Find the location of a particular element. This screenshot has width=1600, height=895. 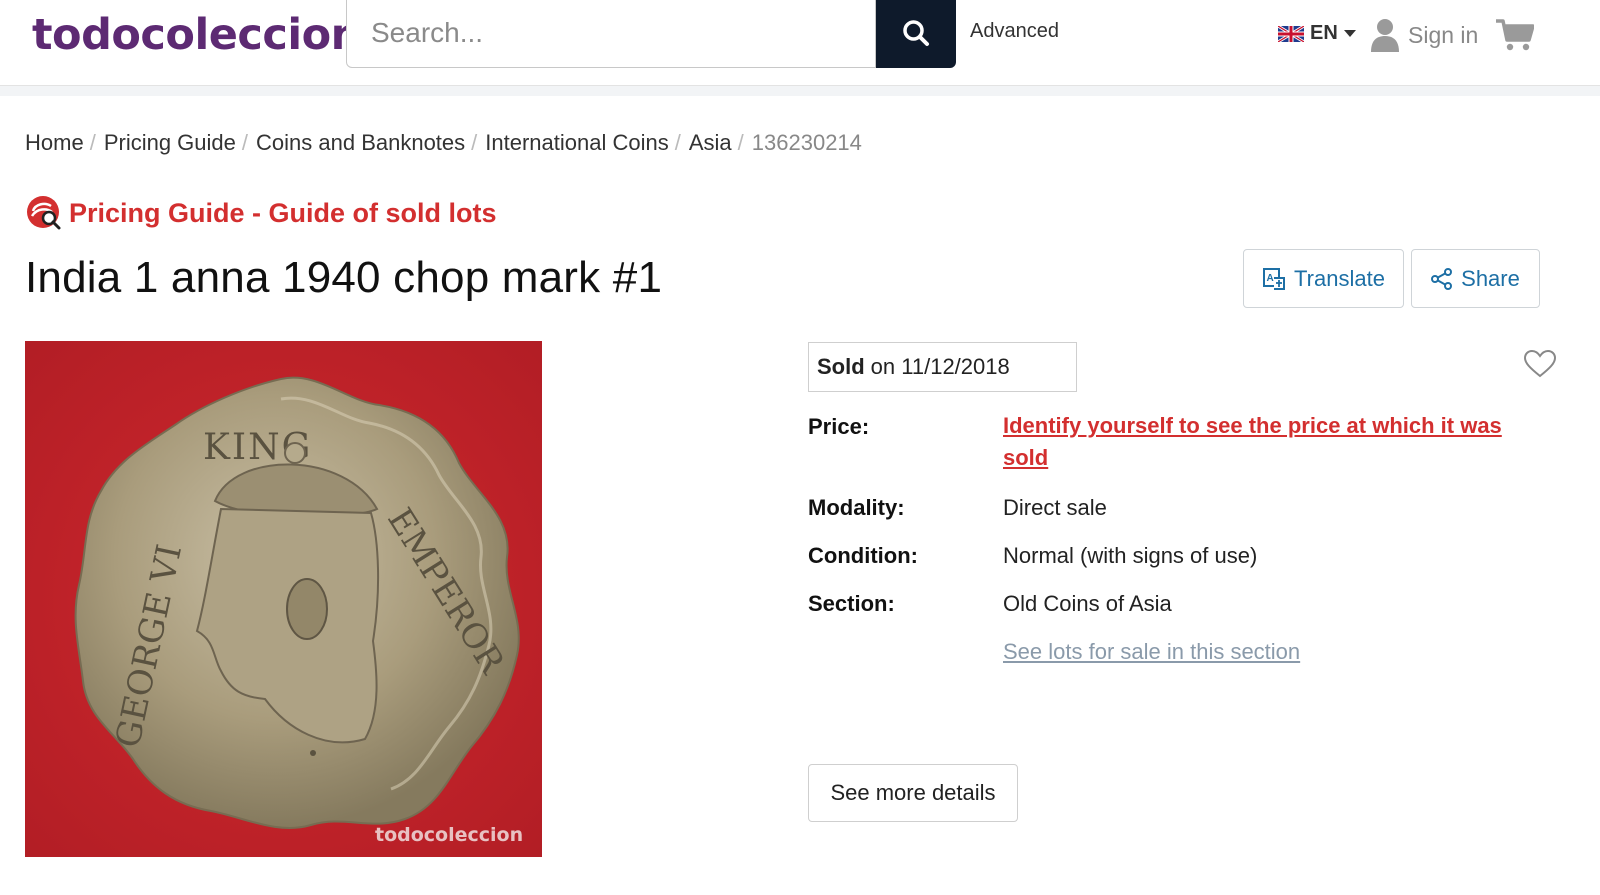

sign-in-link: Sign in is located at coordinates (1424, 35).